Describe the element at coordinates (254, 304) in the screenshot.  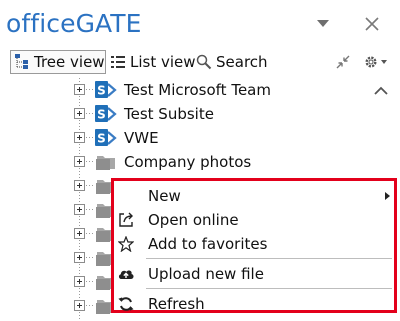
I see `menu-item-refresh: Refresh` at that location.